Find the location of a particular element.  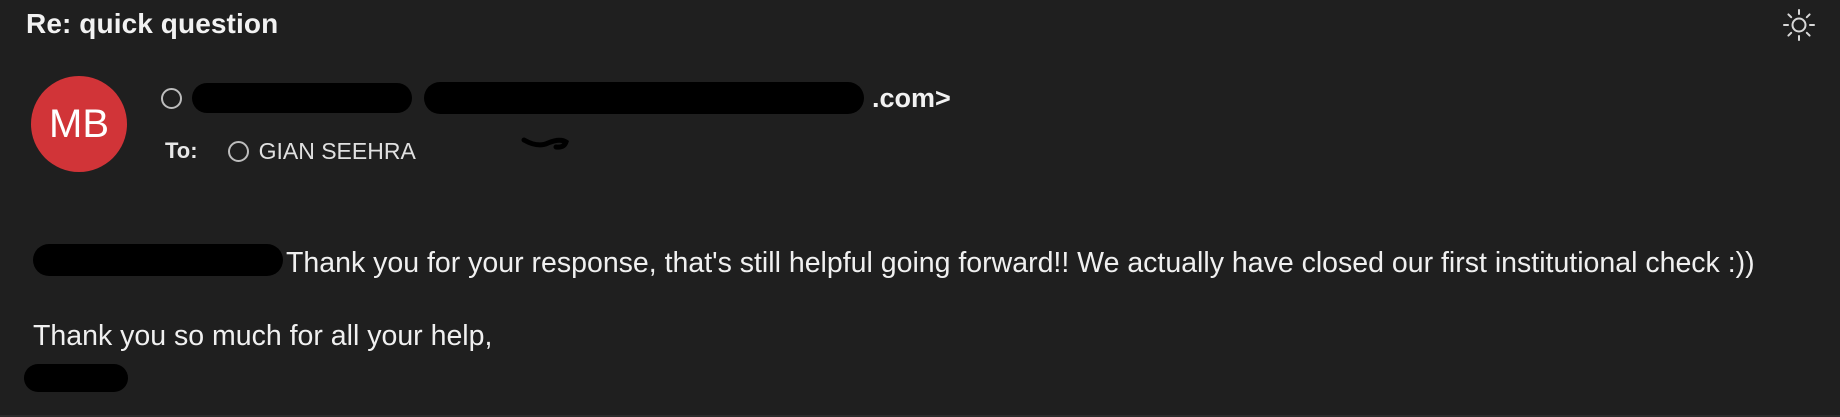

sender-address-tail: .com> is located at coordinates (911, 97).